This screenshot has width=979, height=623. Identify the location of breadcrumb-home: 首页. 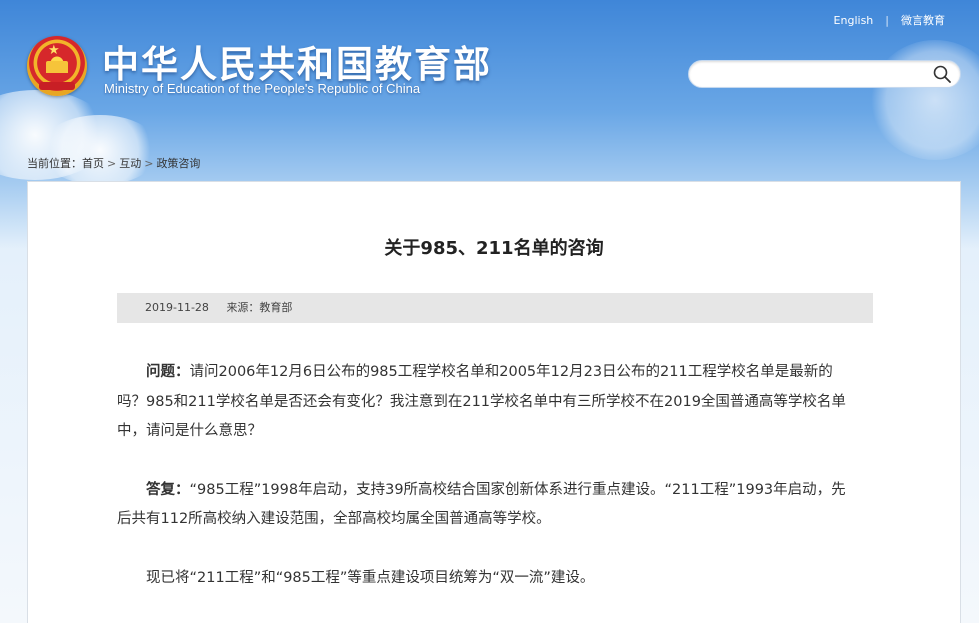
(93, 163).